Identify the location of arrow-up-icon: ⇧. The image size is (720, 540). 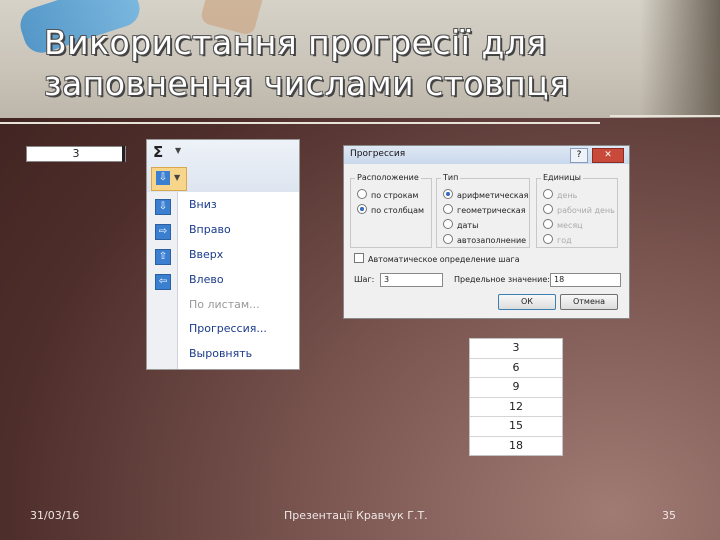
(163, 257).